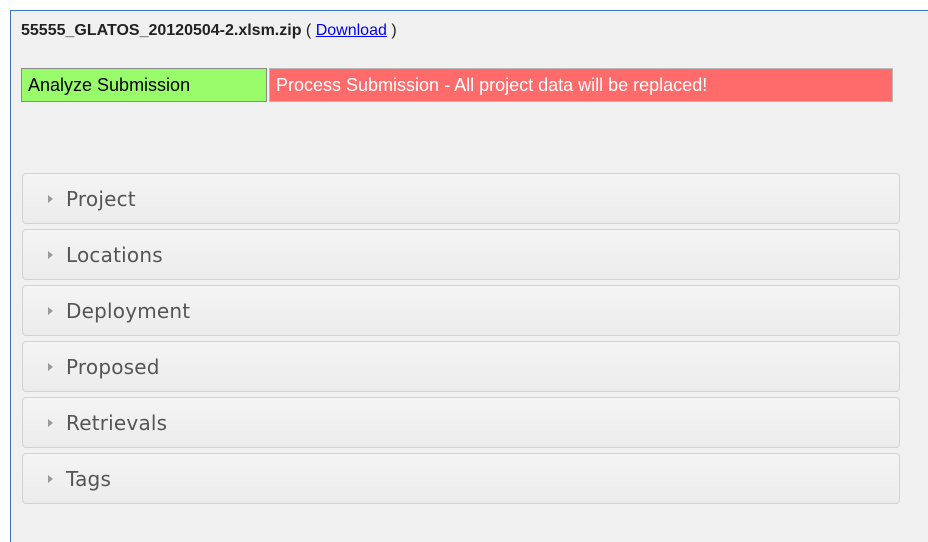 This screenshot has height=542, width=928. I want to click on accordion-label: Project, so click(101, 199).